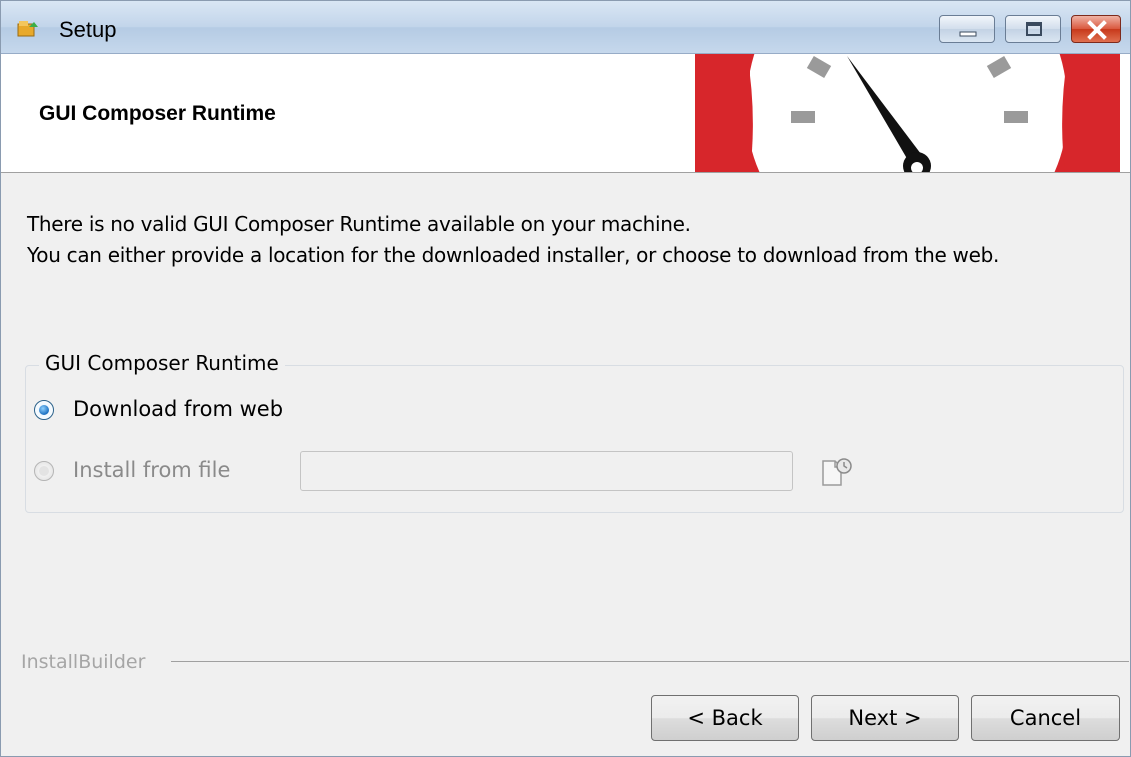 The height and width of the screenshot is (757, 1131). Describe the element at coordinates (151, 470) in the screenshot. I see `install-from-file-label: Install from file` at that location.